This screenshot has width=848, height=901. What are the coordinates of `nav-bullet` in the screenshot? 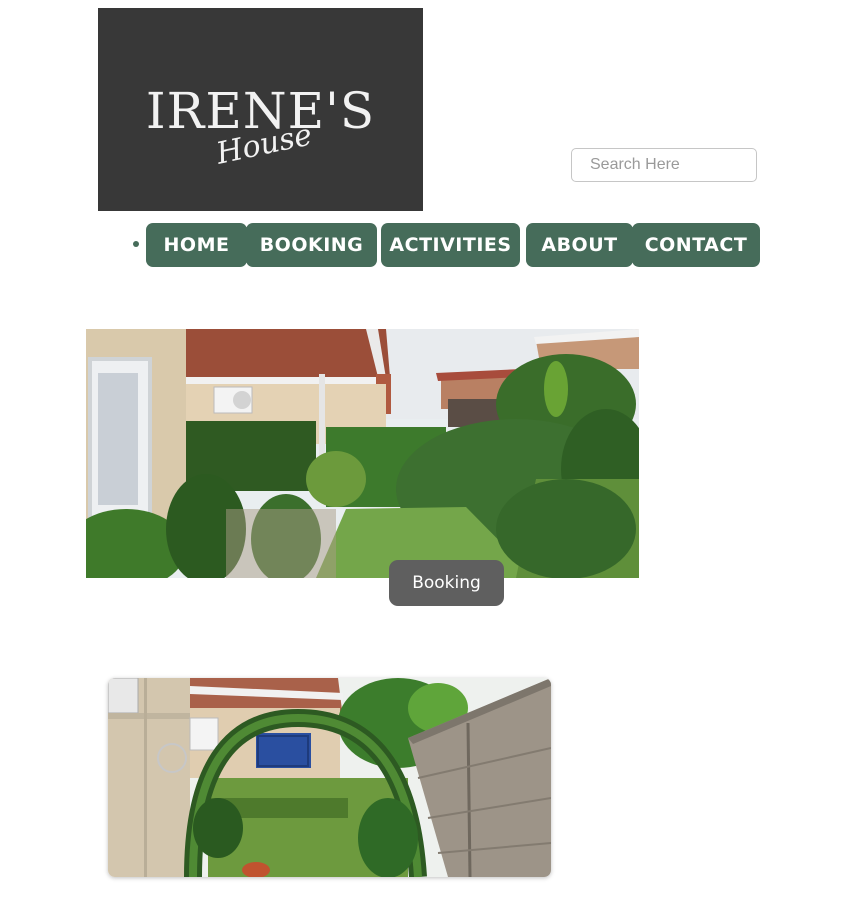 It's located at (136, 244).